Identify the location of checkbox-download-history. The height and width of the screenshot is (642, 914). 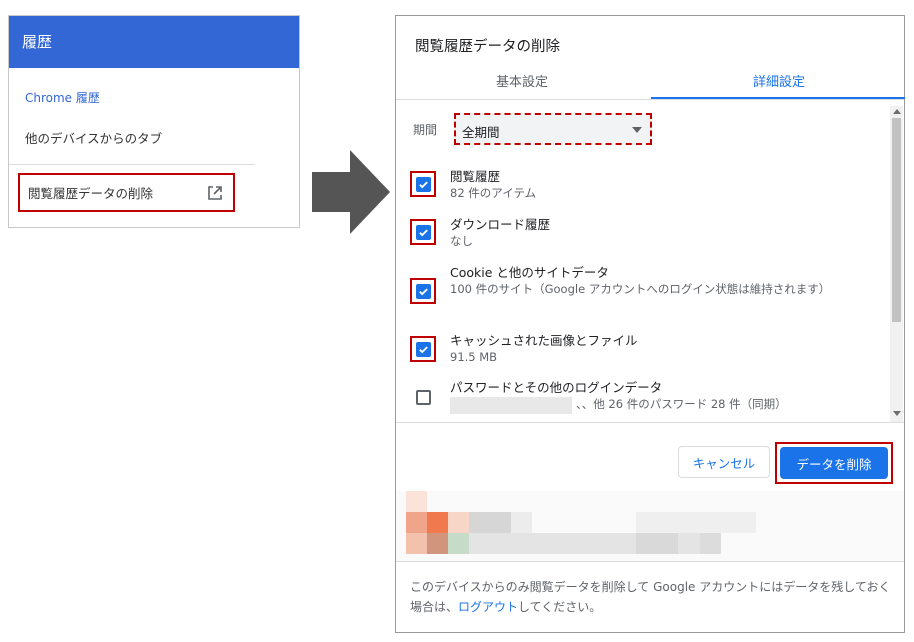
(423, 232).